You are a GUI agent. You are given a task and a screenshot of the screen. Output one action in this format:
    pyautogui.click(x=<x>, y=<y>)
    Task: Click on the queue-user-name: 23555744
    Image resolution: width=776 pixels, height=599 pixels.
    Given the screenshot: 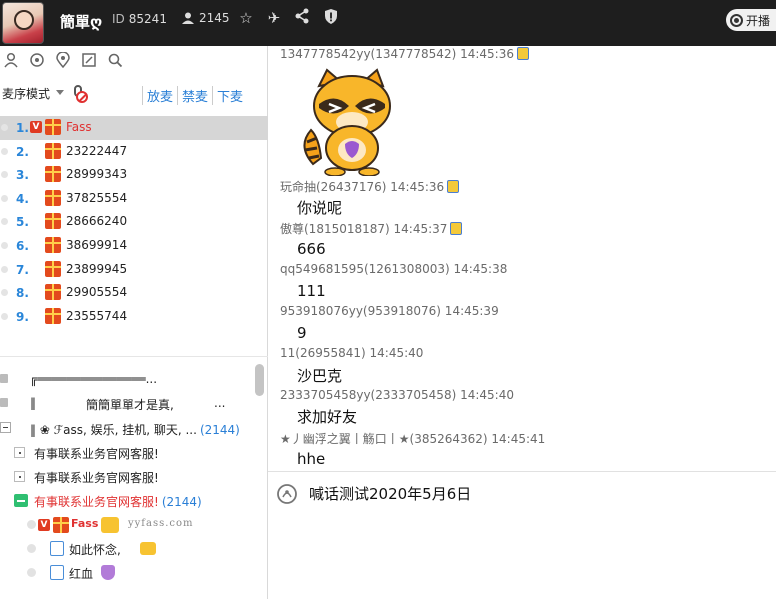 What is the action you would take?
    pyautogui.click(x=97, y=315)
    